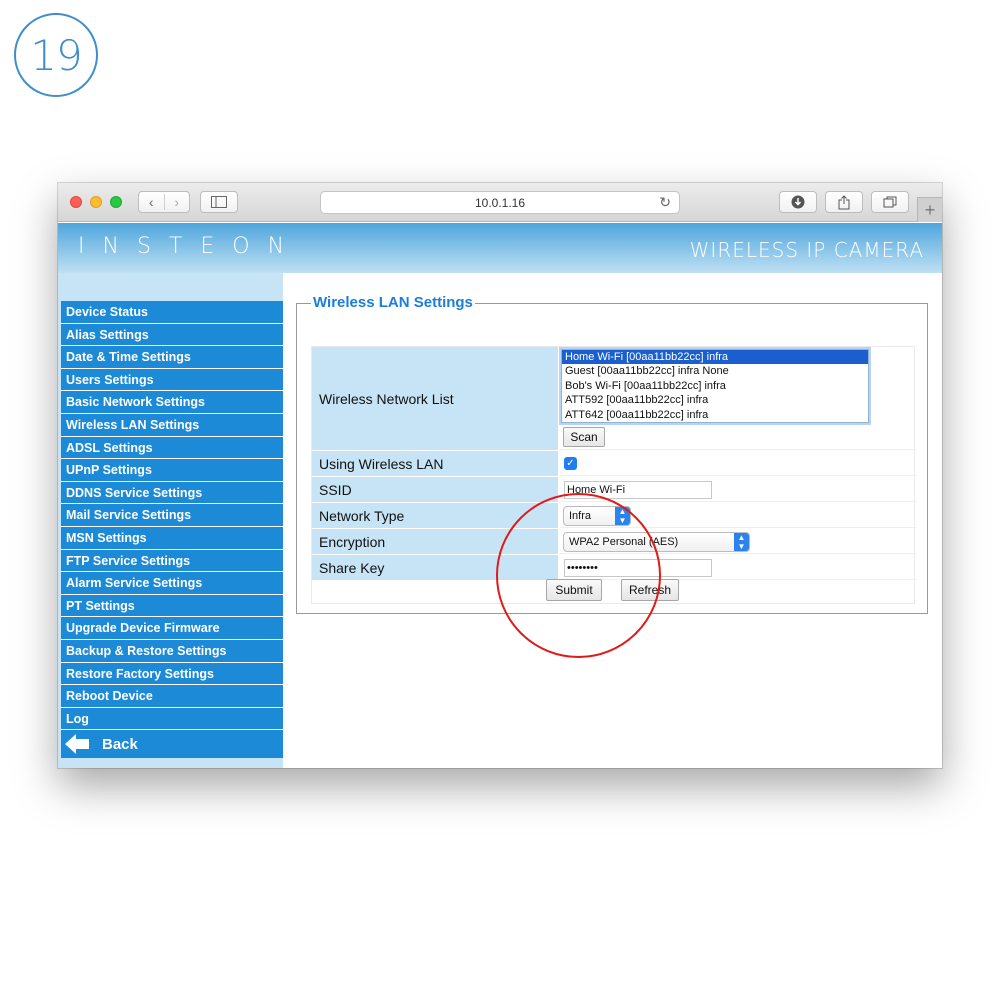 The height and width of the screenshot is (1000, 1000). I want to click on product-title: WIRELESS IP CAMERA, so click(806, 250).